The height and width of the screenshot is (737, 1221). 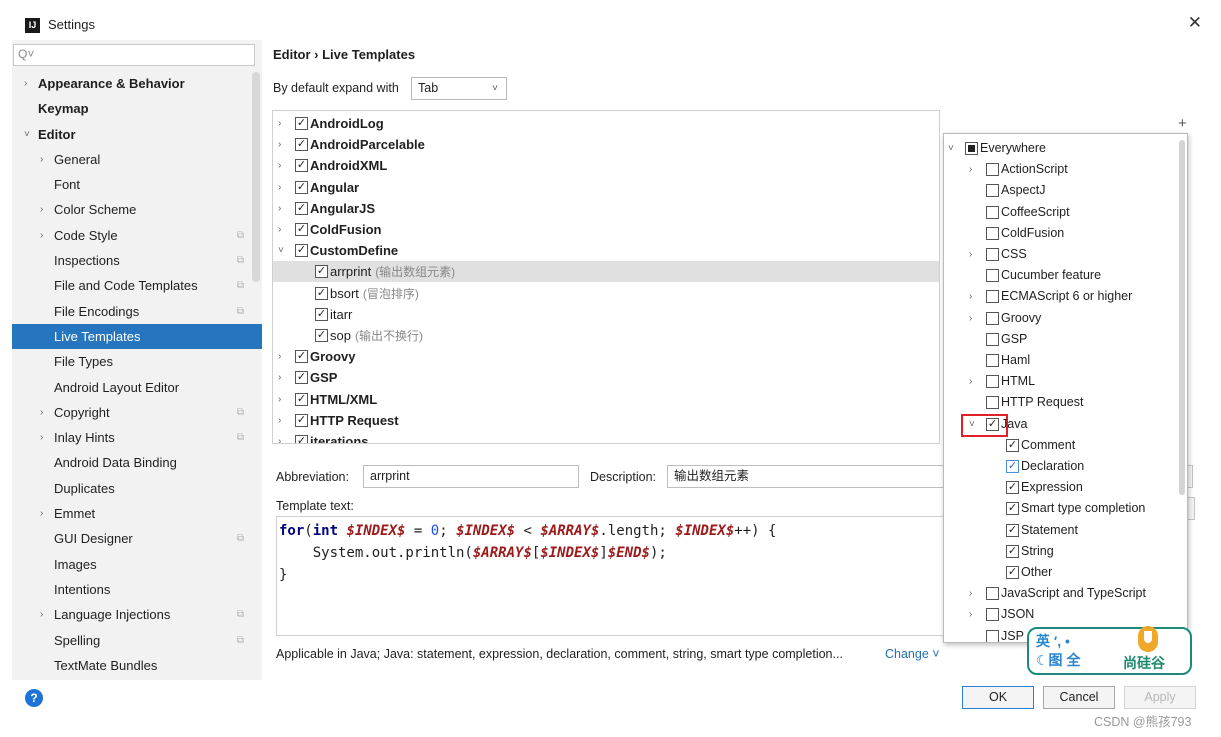 I want to click on template-item: ✓ itarr, so click(x=606, y=314).